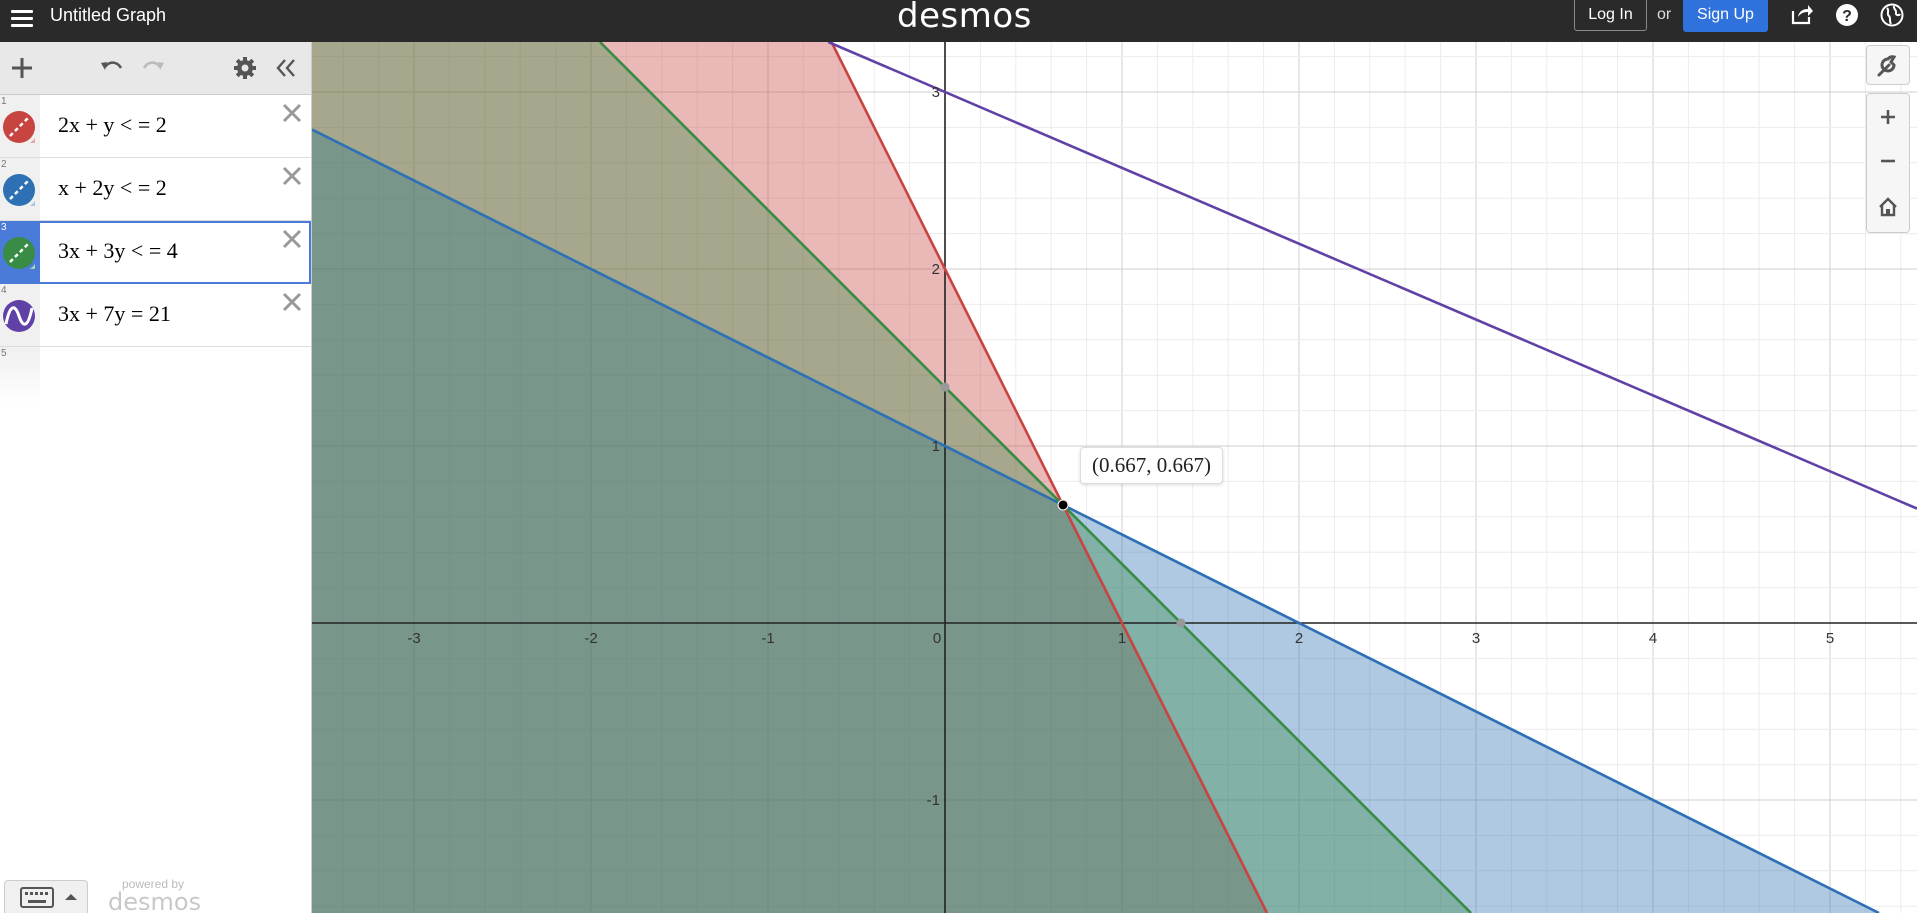  Describe the element at coordinates (937, 638) in the screenshot. I see `x-tick-label: 0` at that location.